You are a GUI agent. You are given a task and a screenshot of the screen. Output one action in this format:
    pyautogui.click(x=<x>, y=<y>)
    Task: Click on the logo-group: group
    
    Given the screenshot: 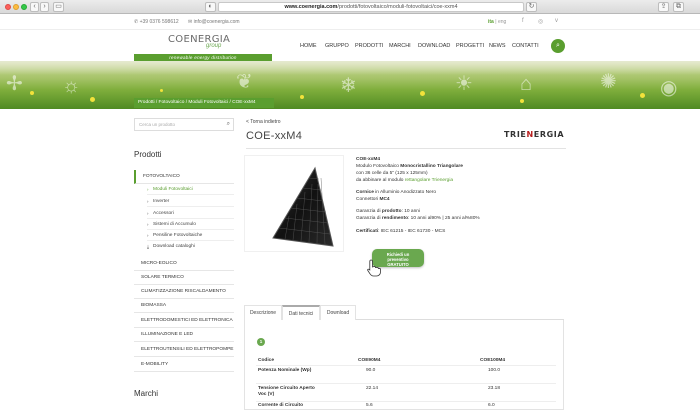 What is the action you would take?
    pyautogui.click(x=214, y=46)
    